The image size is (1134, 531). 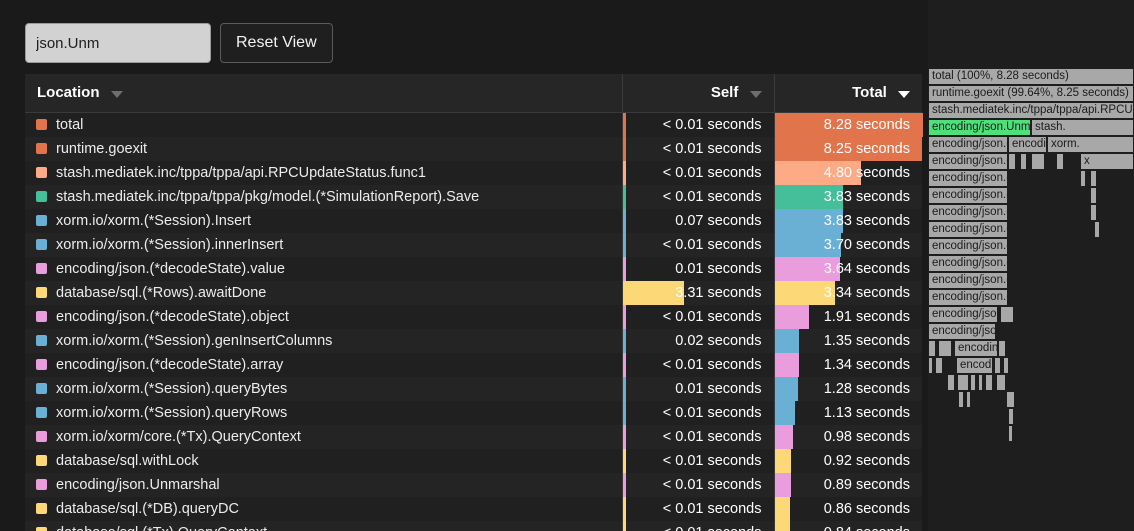 I want to click on flamegraph-frame: total (100%, 8.28 seconds), so click(x=1031, y=76).